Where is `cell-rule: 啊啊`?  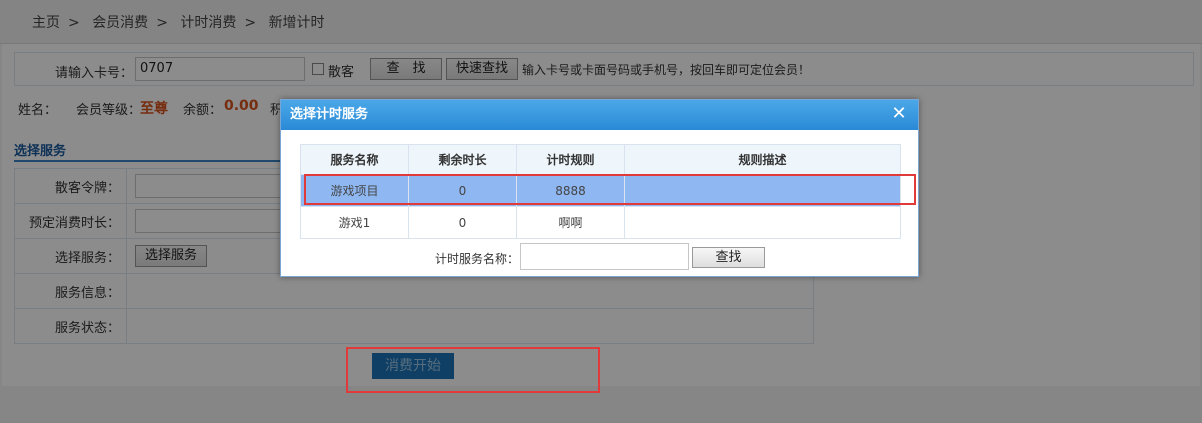
cell-rule: 啊啊 is located at coordinates (570, 222).